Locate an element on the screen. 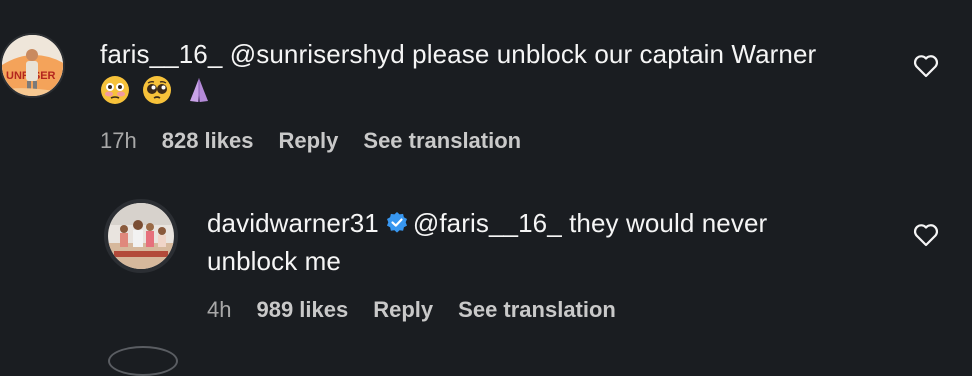 The height and width of the screenshot is (376, 972). comment-mention: @faris__16_ is located at coordinates (487, 223).